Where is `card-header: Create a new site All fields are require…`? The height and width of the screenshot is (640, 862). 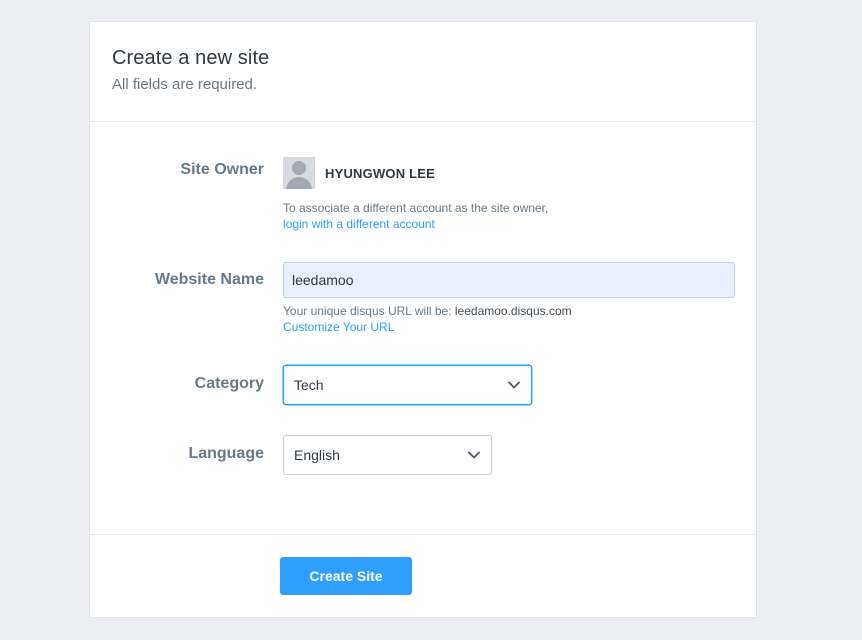 card-header: Create a new site All fields are require… is located at coordinates (423, 72).